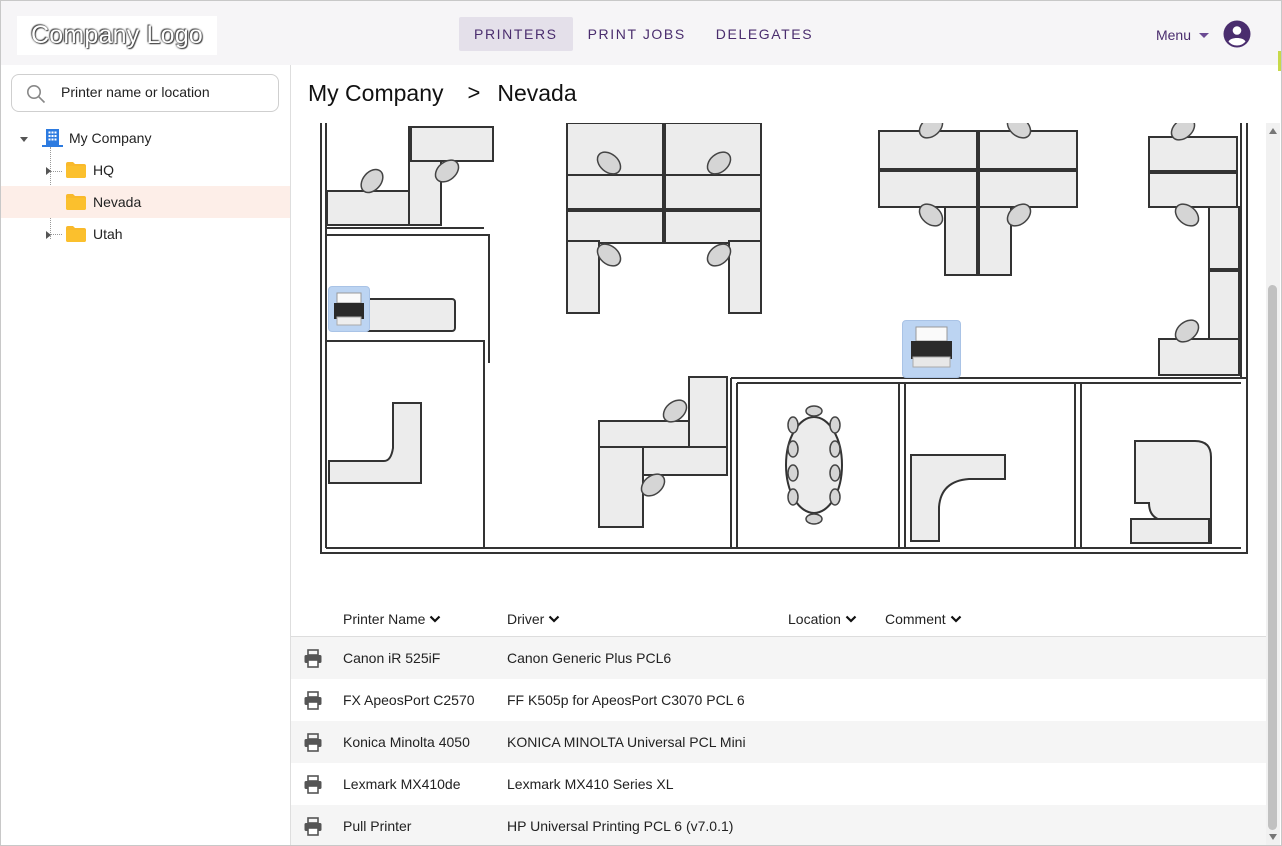  I want to click on tree-item-hq: HQ, so click(145, 170).